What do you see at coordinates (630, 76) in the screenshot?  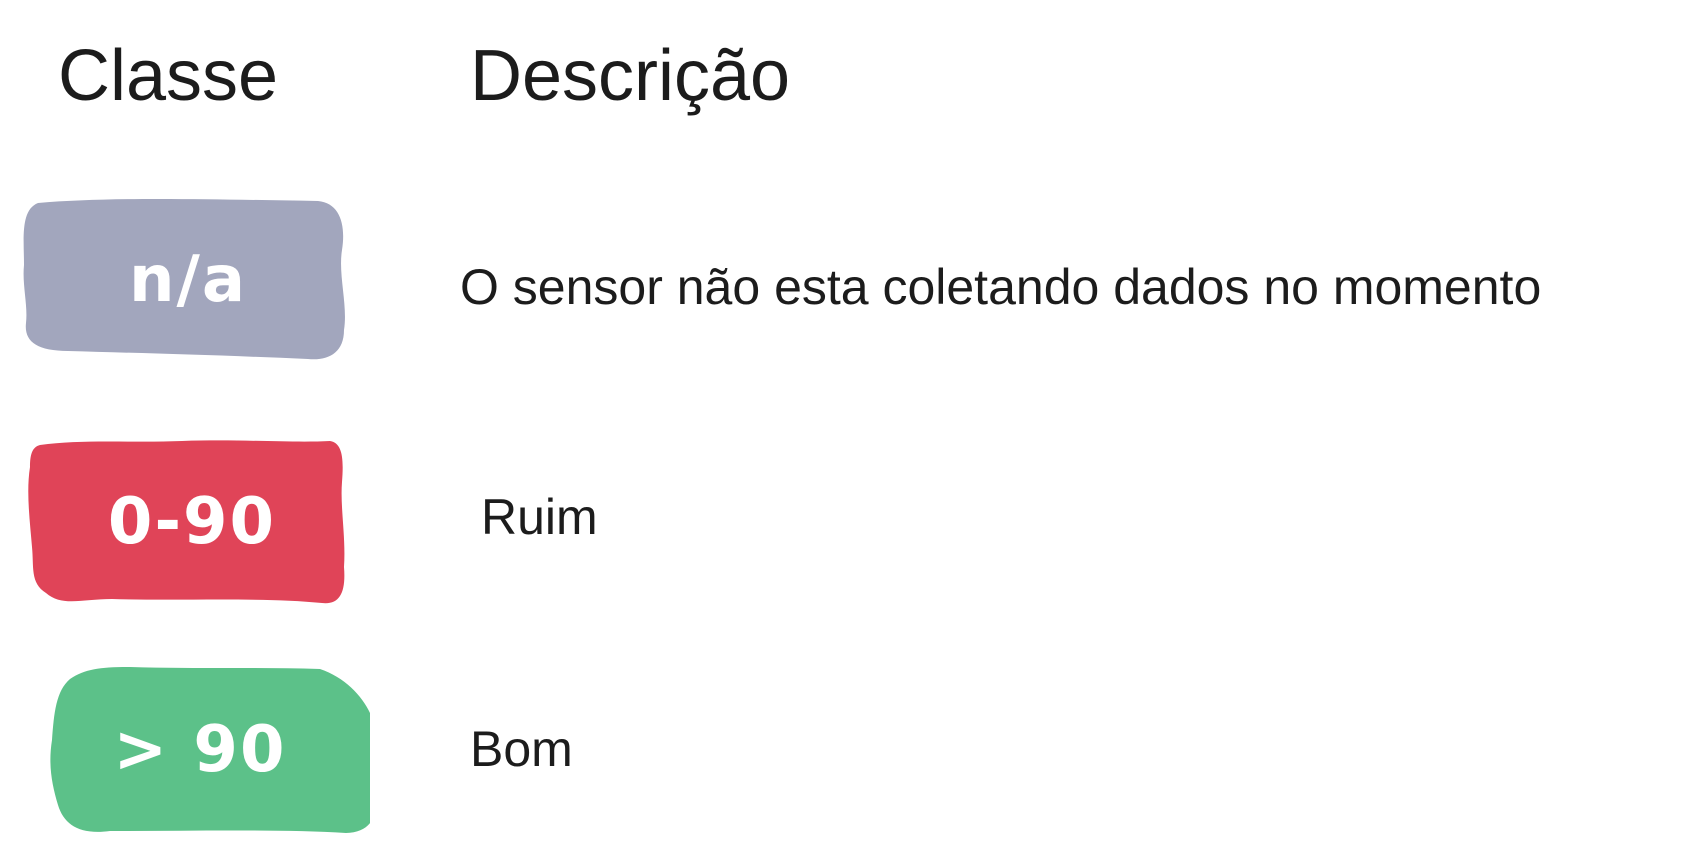 I see `column-header-description: Descrição` at bounding box center [630, 76].